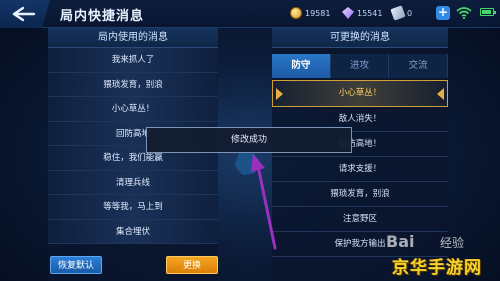 Image resolution: width=500 pixels, height=281 pixels. Describe the element at coordinates (437, 268) in the screenshot. I see `site-watermark: 京华手游网` at that location.